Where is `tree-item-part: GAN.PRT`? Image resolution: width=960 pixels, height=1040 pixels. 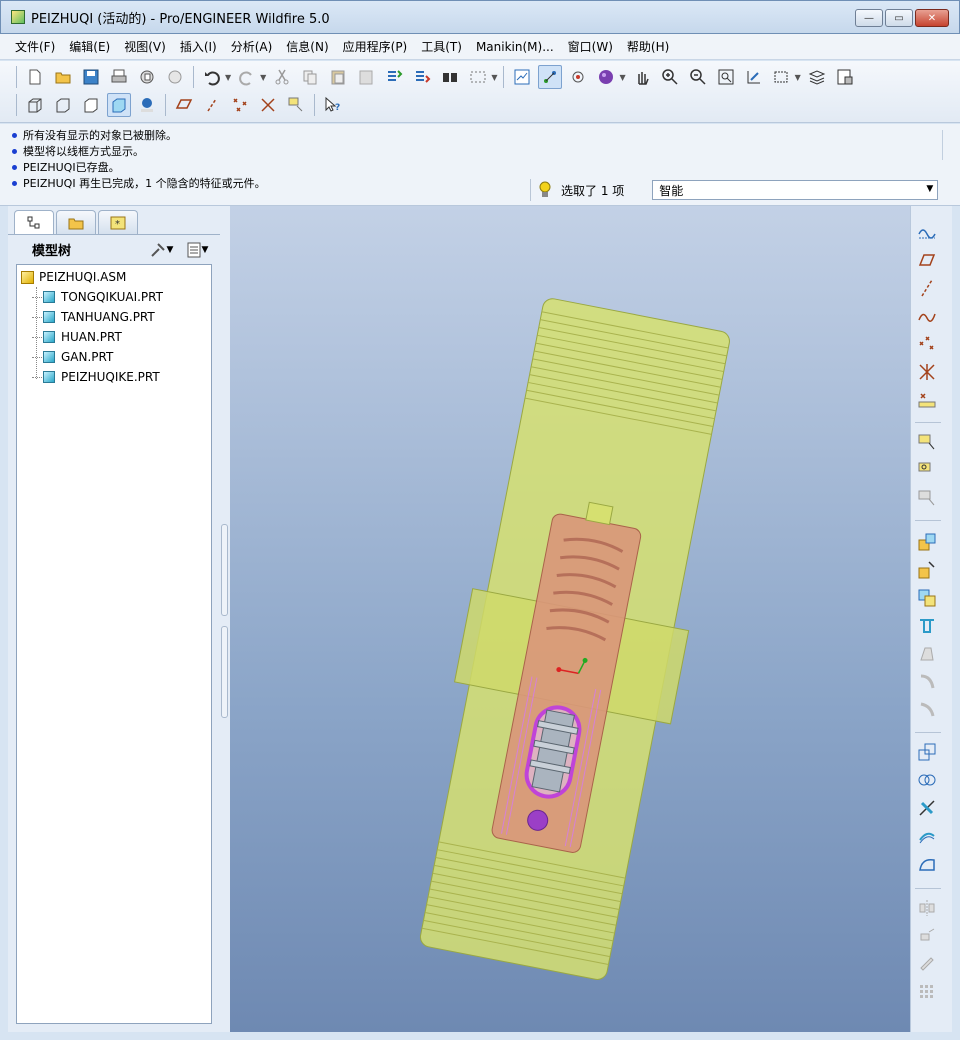 tree-item-part: GAN.PRT is located at coordinates (114, 357).